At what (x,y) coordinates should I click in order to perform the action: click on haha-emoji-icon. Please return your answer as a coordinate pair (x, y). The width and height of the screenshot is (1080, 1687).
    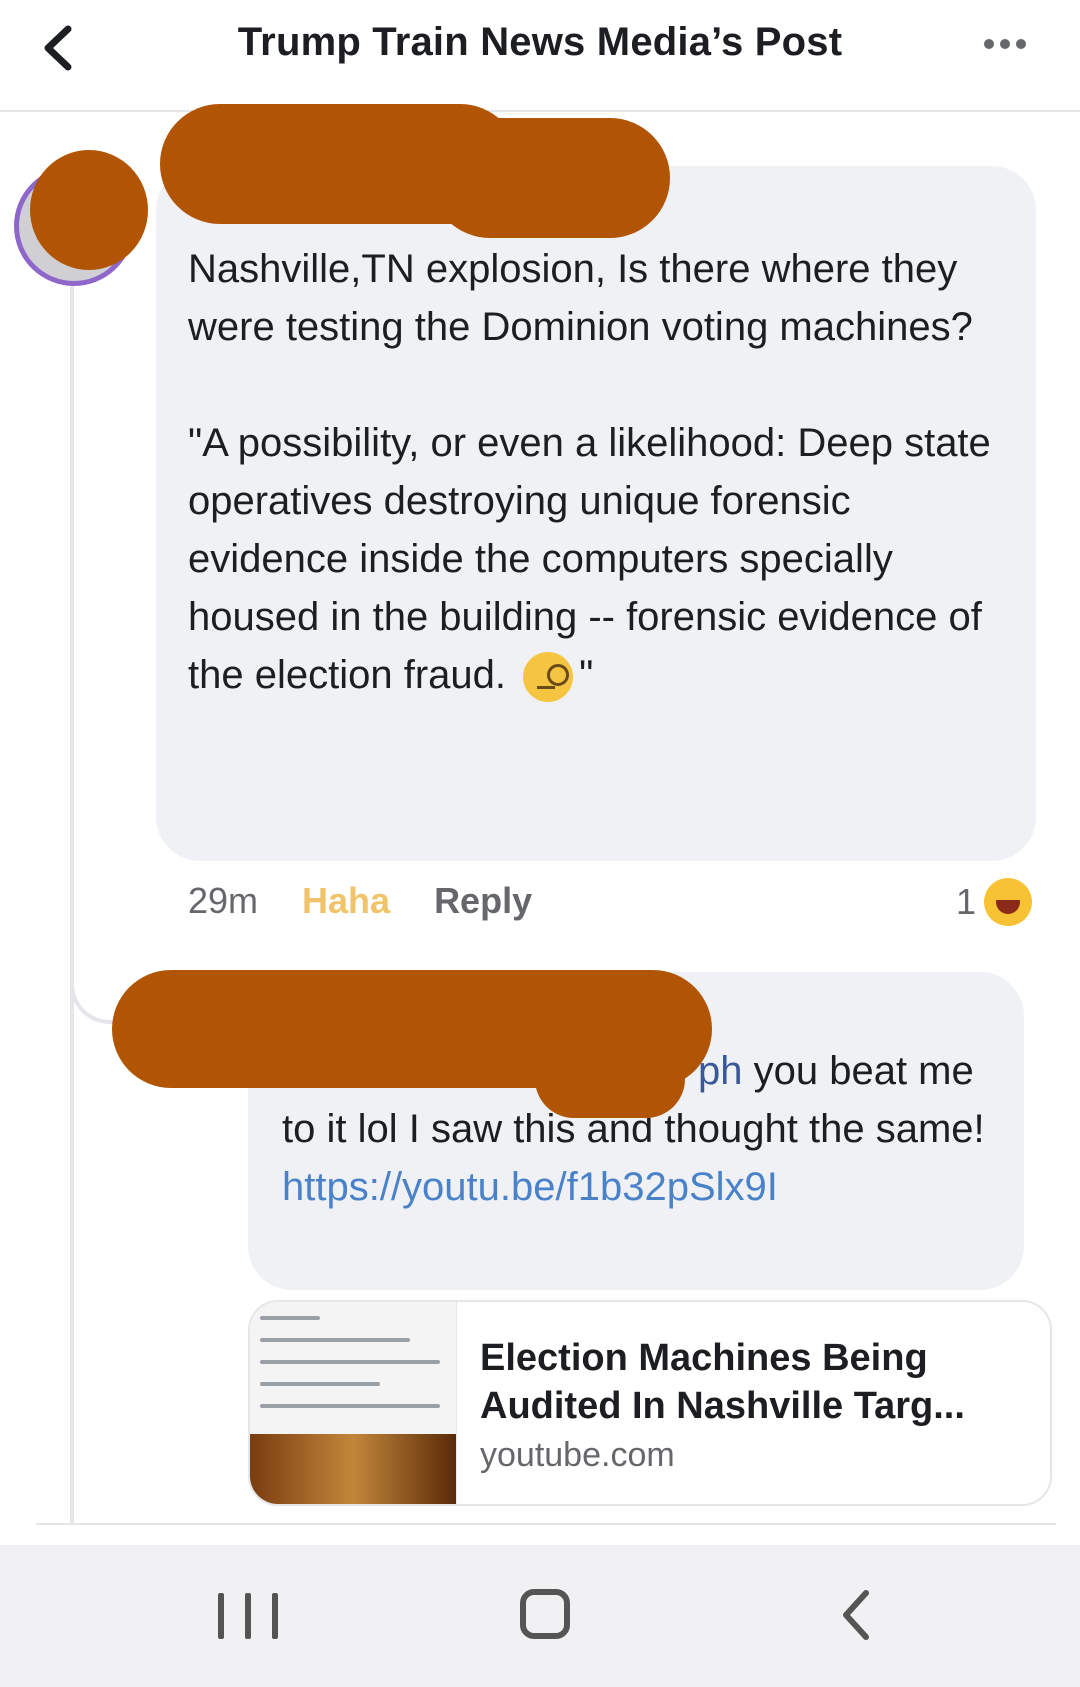
    Looking at the image, I should click on (1008, 902).